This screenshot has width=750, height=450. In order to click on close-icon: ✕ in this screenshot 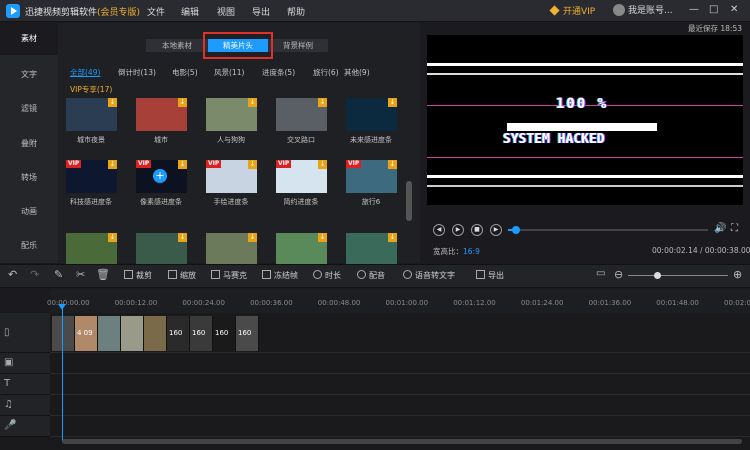, I will do `click(734, 9)`.